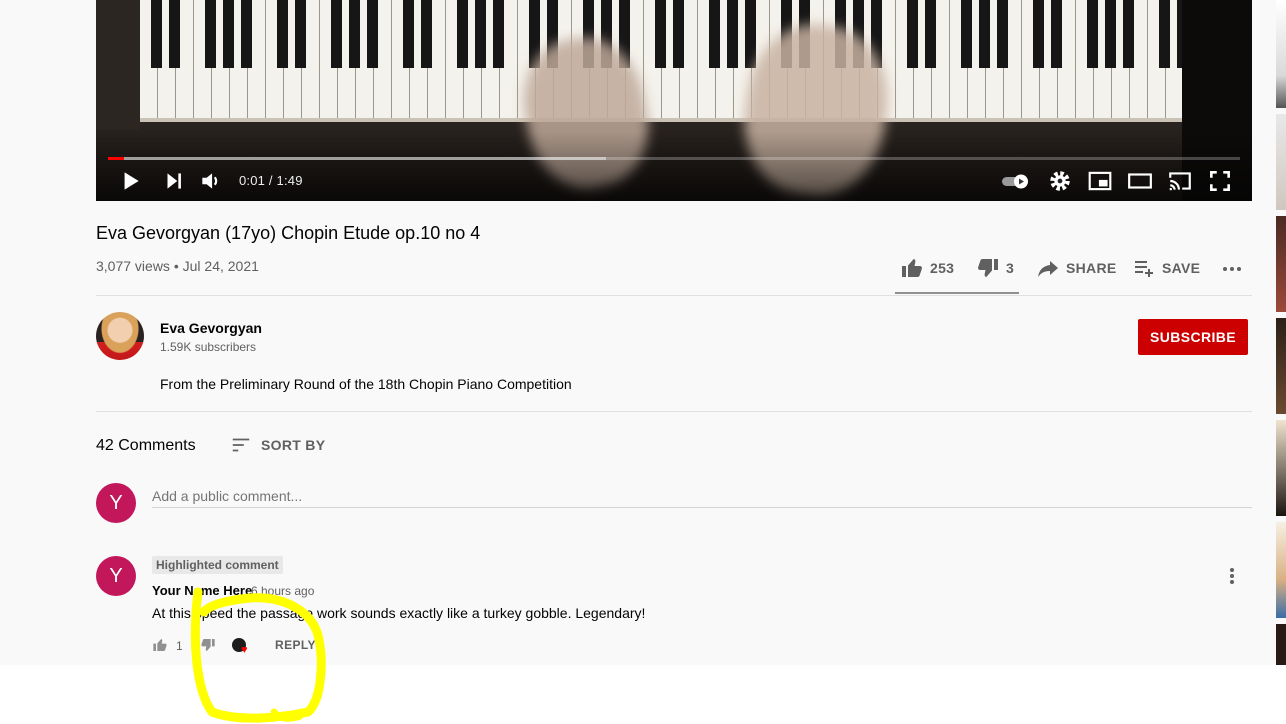 The height and width of the screenshot is (724, 1286). What do you see at coordinates (116, 503) in the screenshot?
I see `user-avatar: Y` at bounding box center [116, 503].